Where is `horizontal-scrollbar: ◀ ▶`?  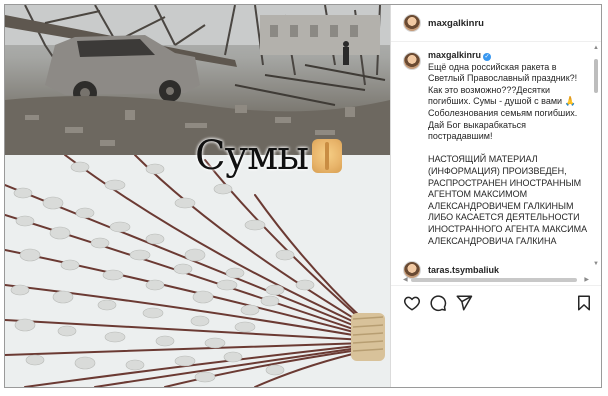
horizontal-scrollbar: ◀ ▶ is located at coordinates (496, 280).